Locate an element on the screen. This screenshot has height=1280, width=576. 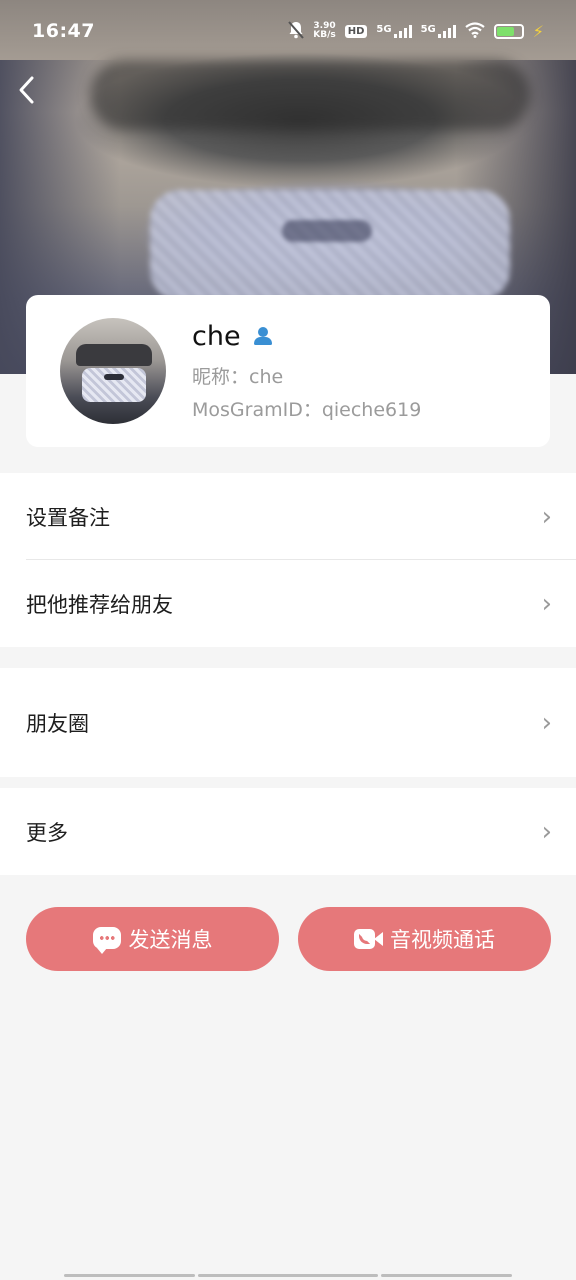
name-row: che is located at coordinates (306, 336).